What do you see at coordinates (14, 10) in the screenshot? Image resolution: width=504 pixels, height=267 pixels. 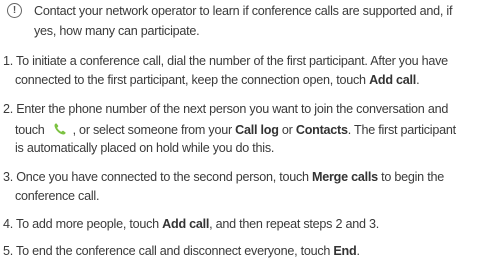 I see `exclamation-note-icon: !` at bounding box center [14, 10].